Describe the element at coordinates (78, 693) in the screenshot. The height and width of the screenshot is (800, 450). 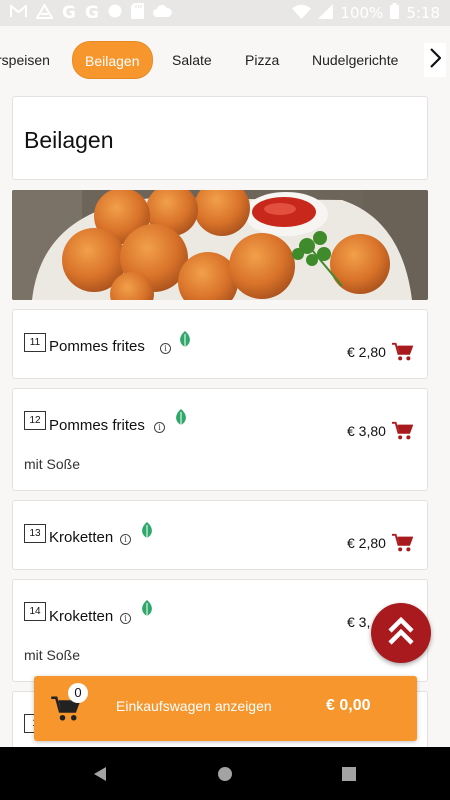
I see `cart-count-badge: 0` at that location.